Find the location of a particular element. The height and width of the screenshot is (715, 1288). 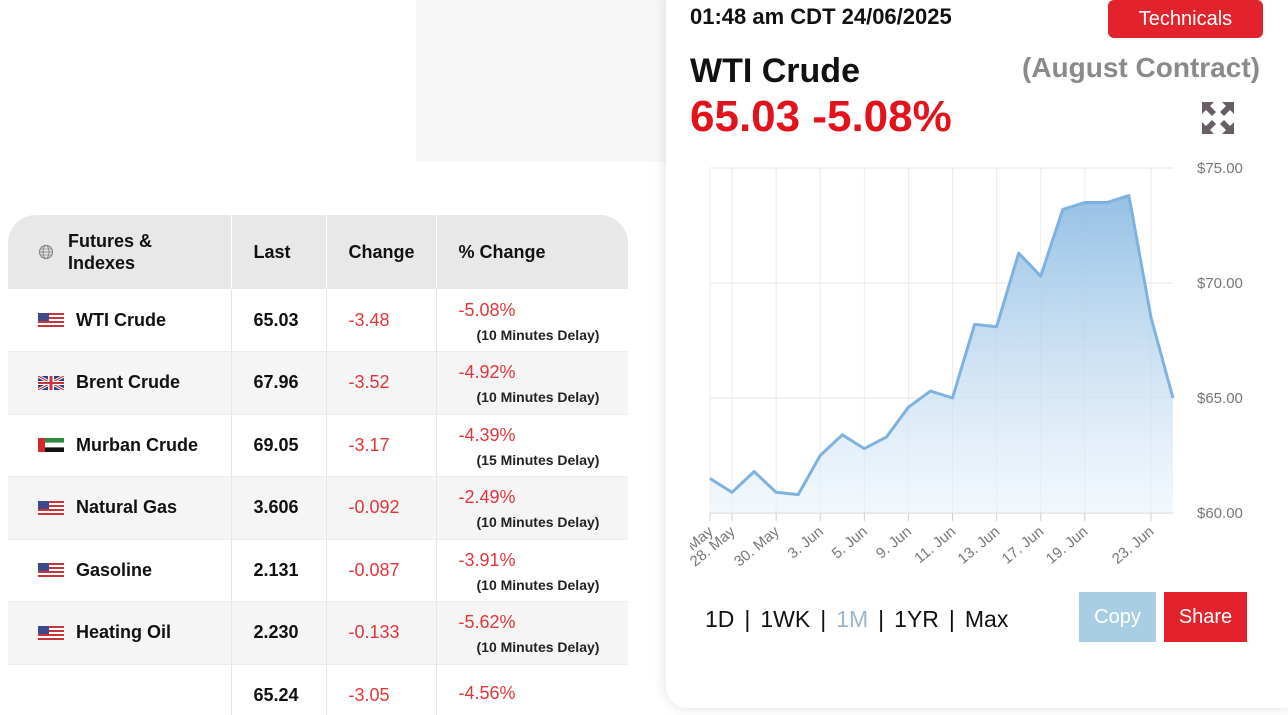

header-change: Change is located at coordinates (381, 252).